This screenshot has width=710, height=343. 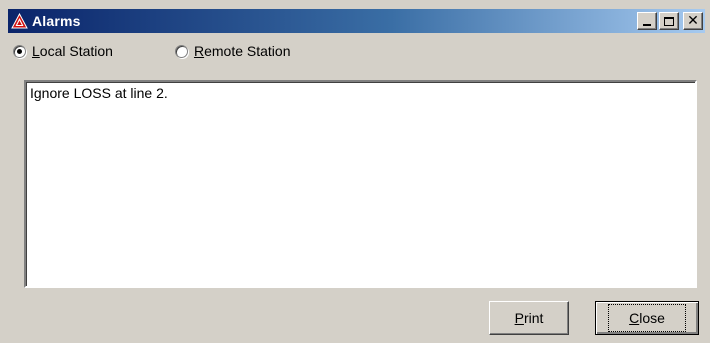 I want to click on radio-remote-label: Remote Station, so click(x=242, y=51).